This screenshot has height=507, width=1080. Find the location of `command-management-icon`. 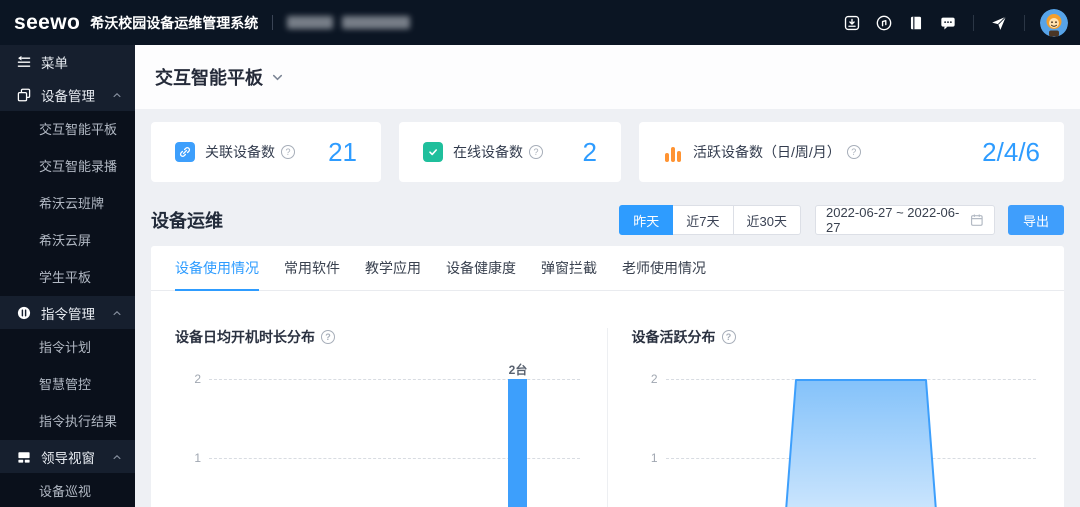

command-management-icon is located at coordinates (24, 312).